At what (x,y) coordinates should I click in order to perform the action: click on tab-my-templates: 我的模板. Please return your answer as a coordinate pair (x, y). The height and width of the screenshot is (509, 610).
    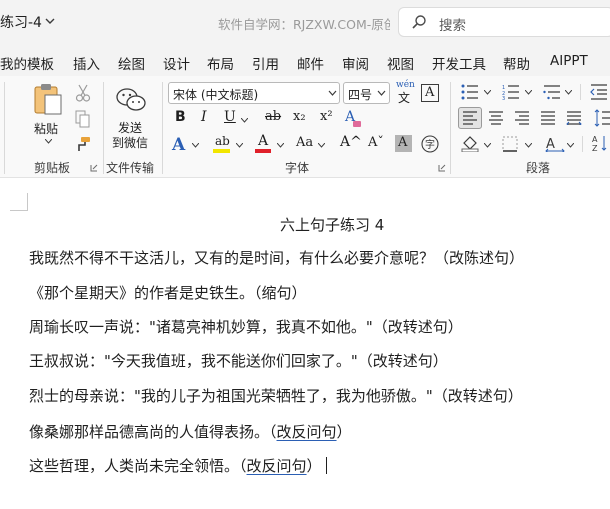
    Looking at the image, I should click on (27, 63).